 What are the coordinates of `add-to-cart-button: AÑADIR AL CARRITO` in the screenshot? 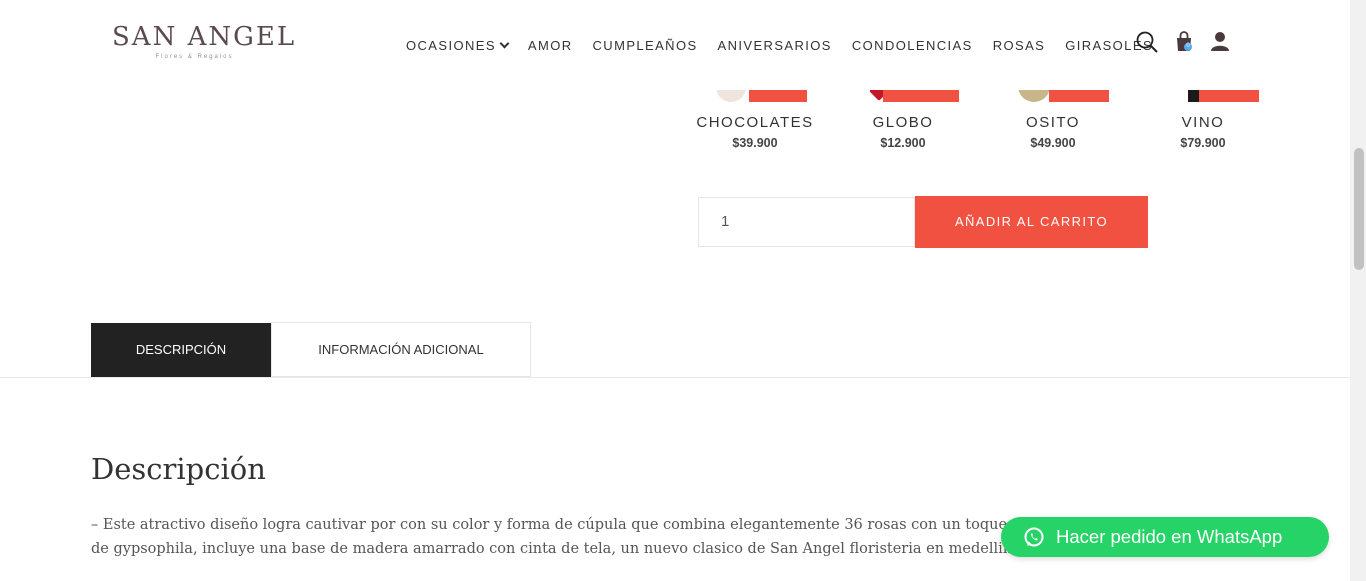 It's located at (1031, 222).